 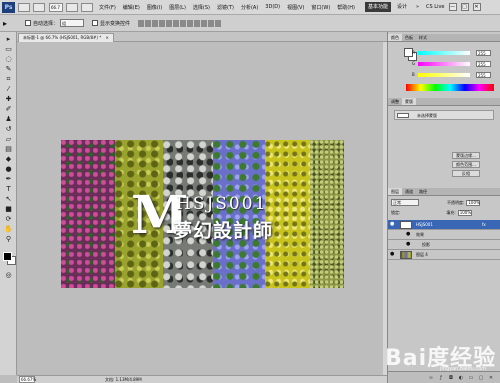 I want to click on distribute-middle-icon, so click(x=190, y=23).